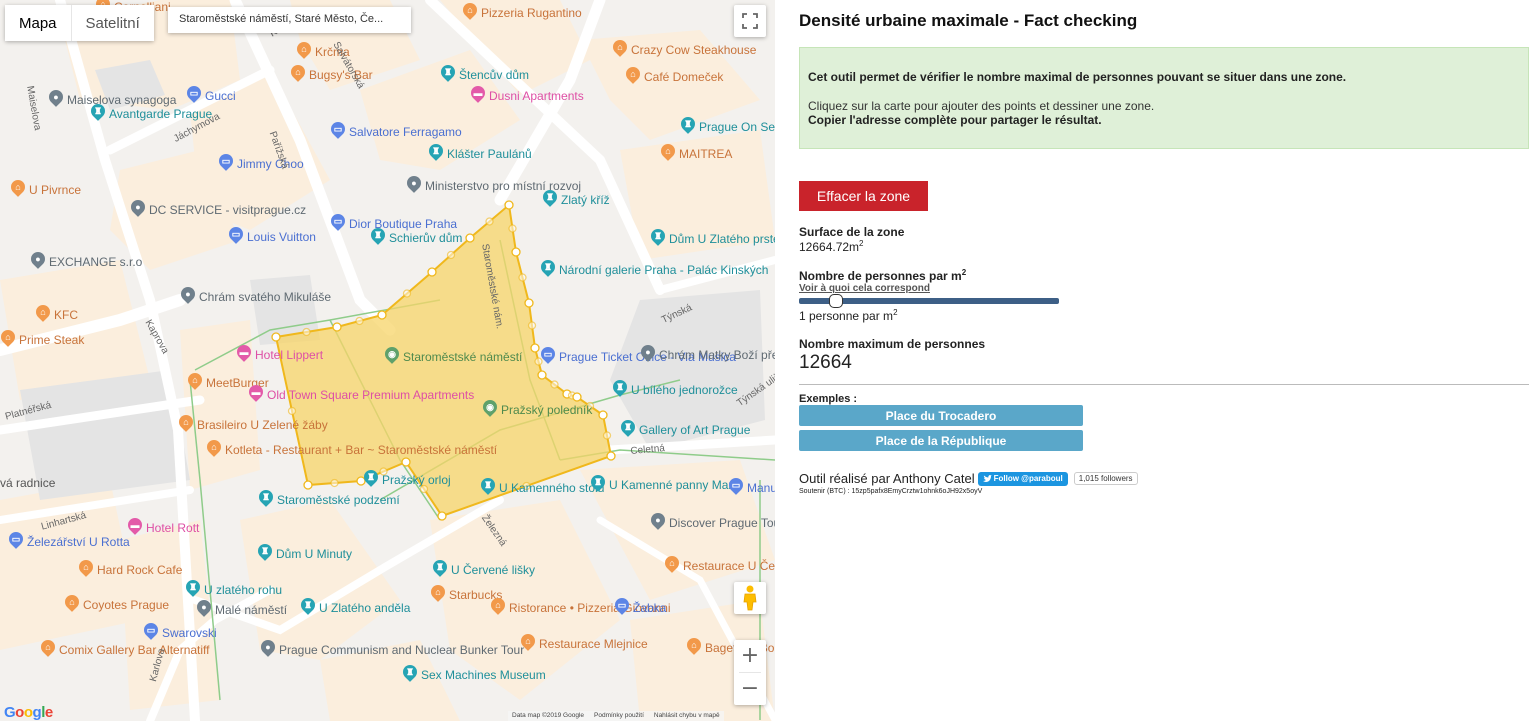 The image size is (1536, 721). What do you see at coordinates (265, 297) in the screenshot?
I see `poi-label: Chrám svatého Mikuláše` at bounding box center [265, 297].